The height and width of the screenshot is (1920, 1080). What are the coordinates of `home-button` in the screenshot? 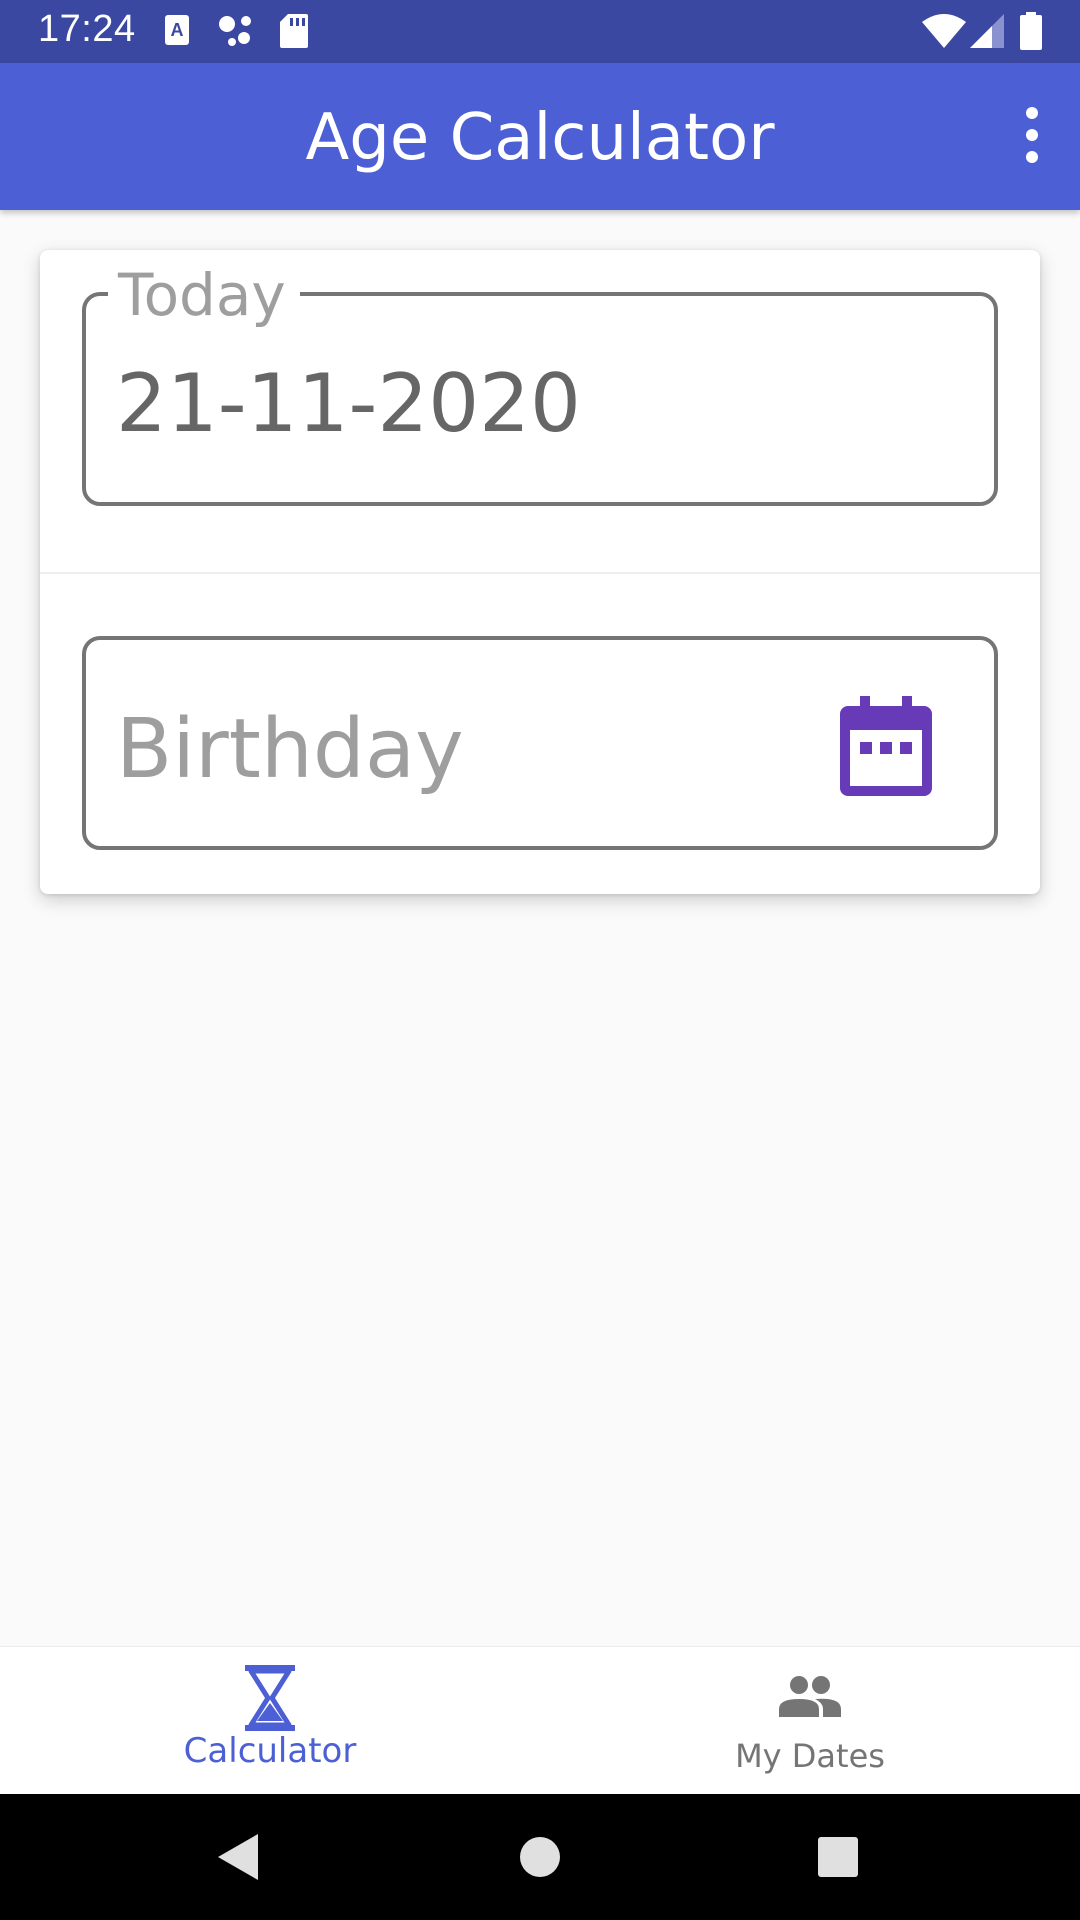 It's located at (540, 1857).